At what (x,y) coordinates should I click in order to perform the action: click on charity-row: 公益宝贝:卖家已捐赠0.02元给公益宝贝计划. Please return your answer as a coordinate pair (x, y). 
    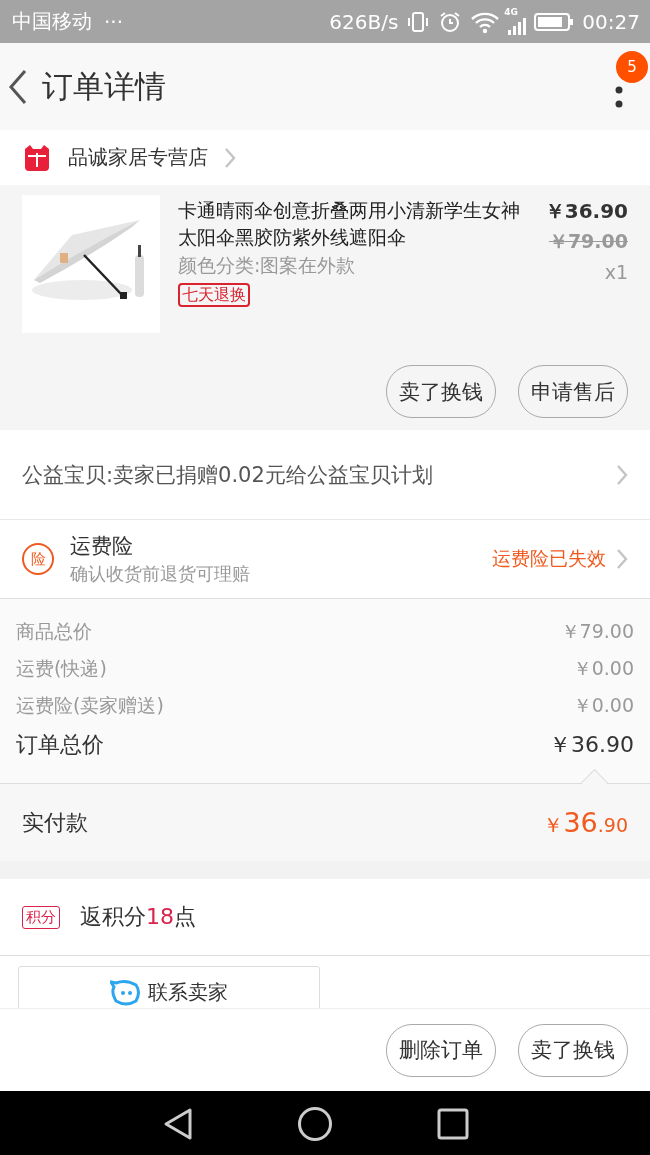
    Looking at the image, I should click on (325, 475).